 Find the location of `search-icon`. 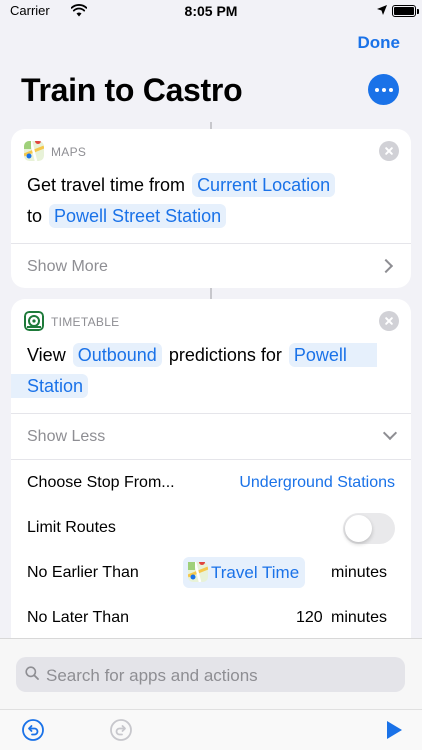

search-icon is located at coordinates (32, 673).